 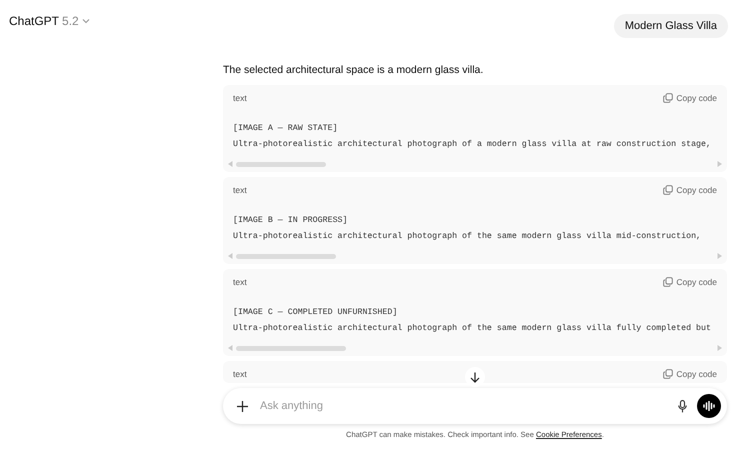 What do you see at coordinates (290, 221) in the screenshot?
I see `code-line: [IMAGE B — IN PROGRESS]` at bounding box center [290, 221].